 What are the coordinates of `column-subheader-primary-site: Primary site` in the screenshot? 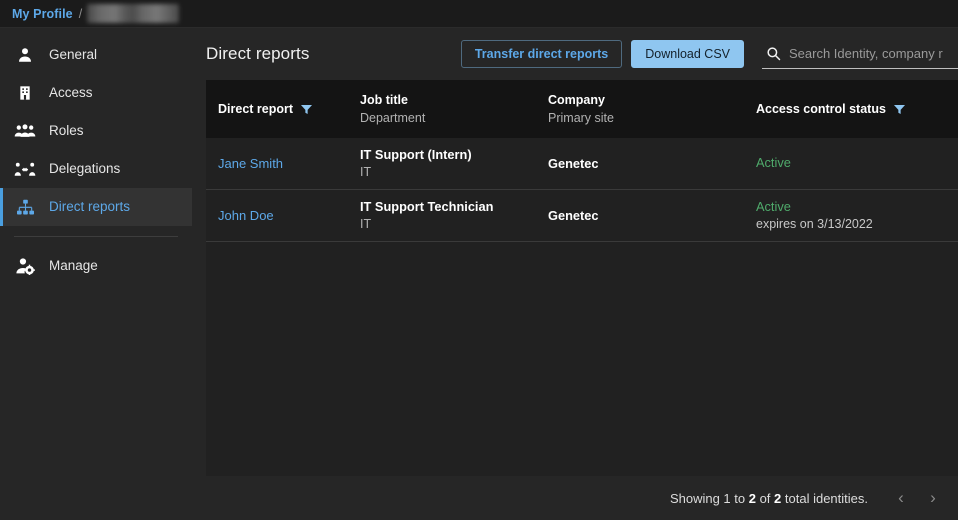 It's located at (581, 117).